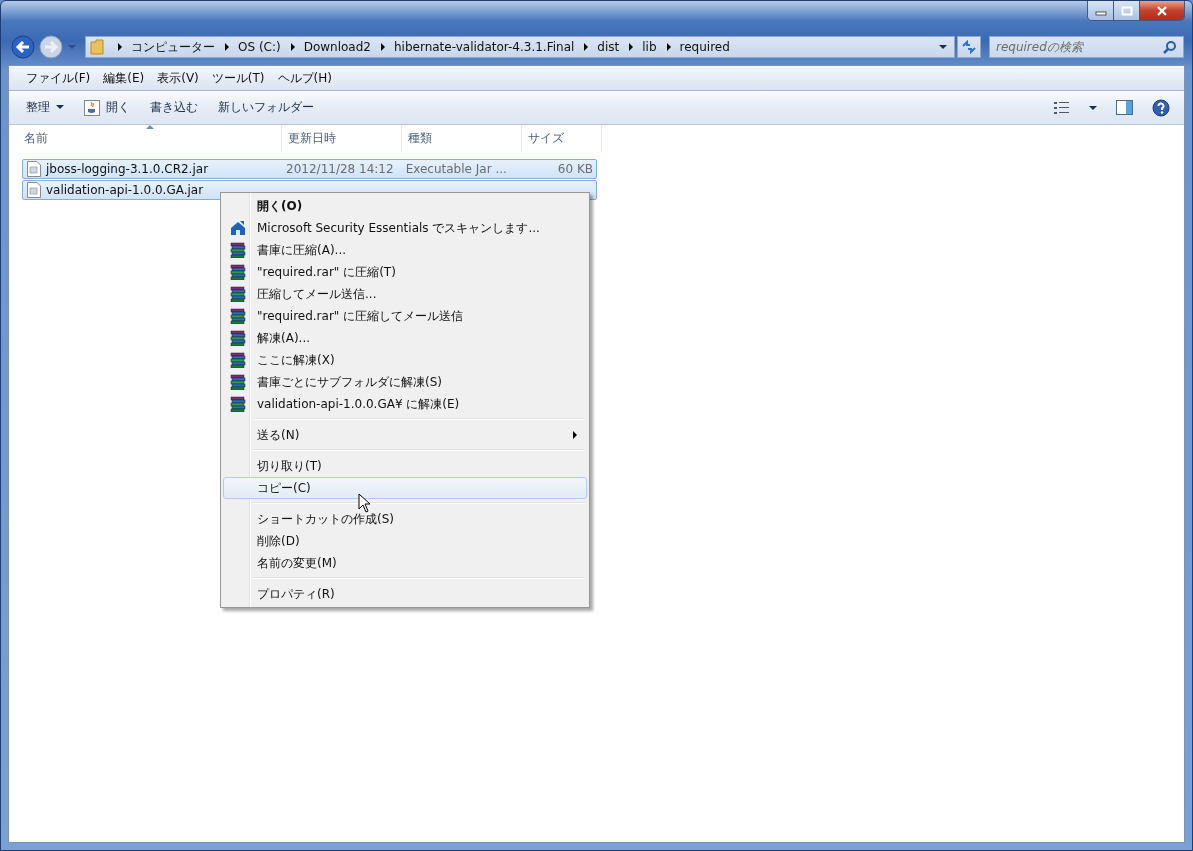 The height and width of the screenshot is (851, 1193). What do you see at coordinates (704, 47) in the screenshot?
I see `breadcrumb-link: required` at bounding box center [704, 47].